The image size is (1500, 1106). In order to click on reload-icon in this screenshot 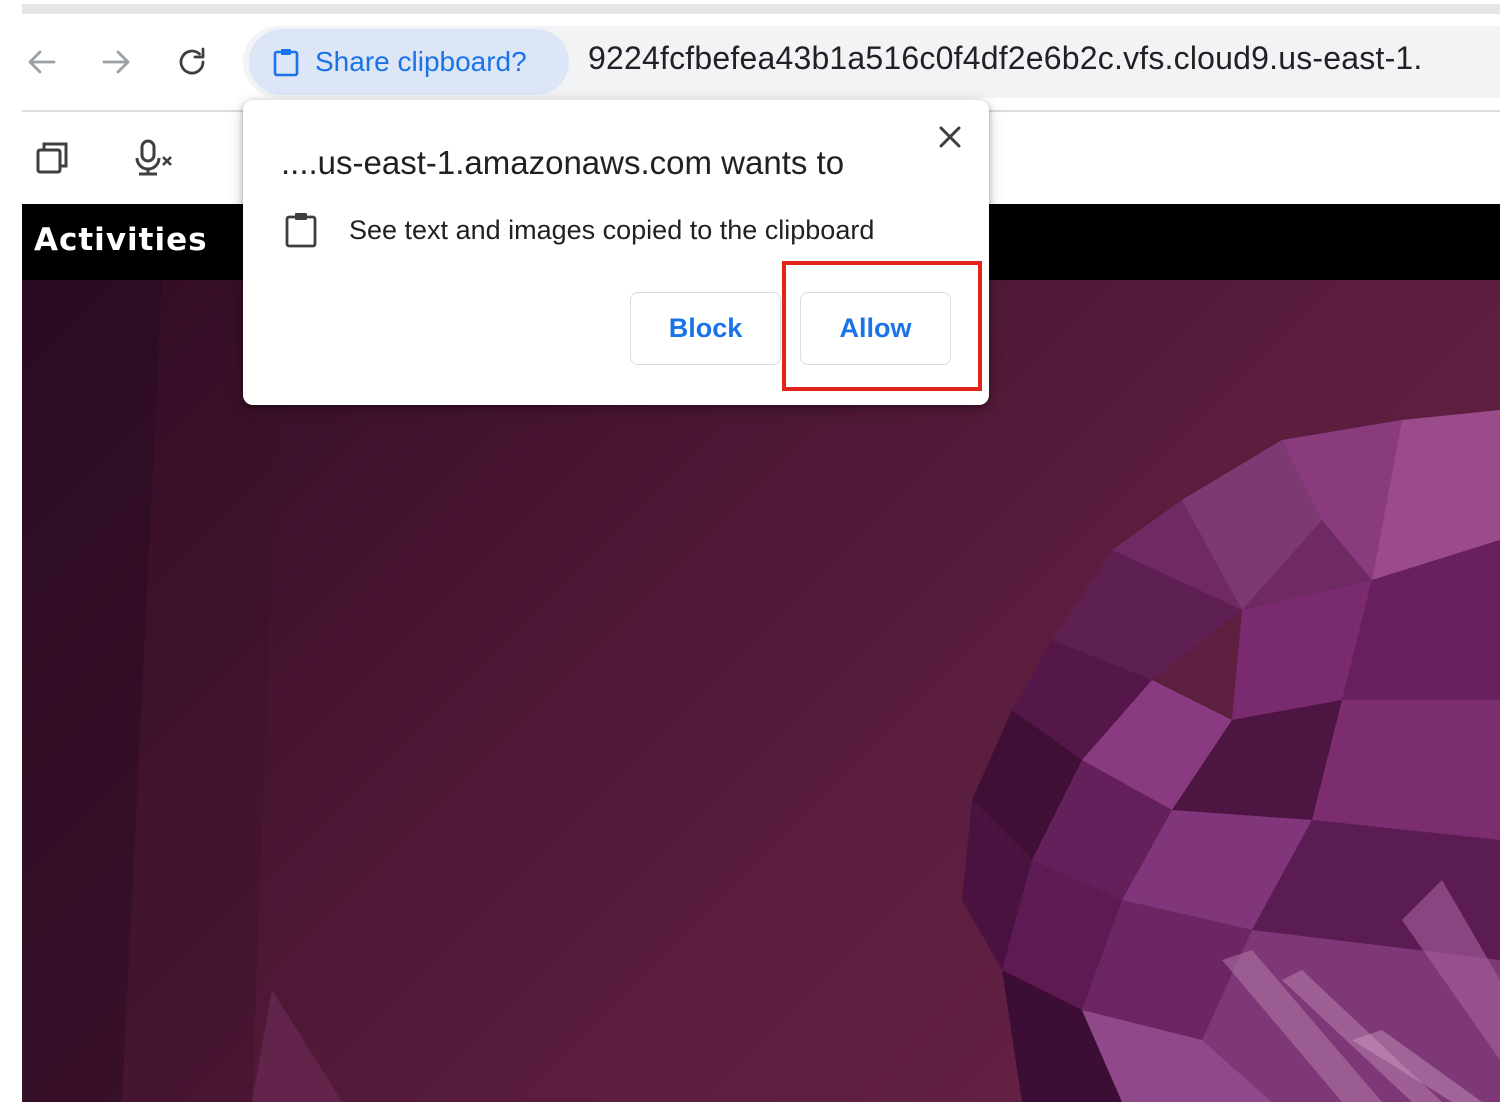, I will do `click(192, 61)`.